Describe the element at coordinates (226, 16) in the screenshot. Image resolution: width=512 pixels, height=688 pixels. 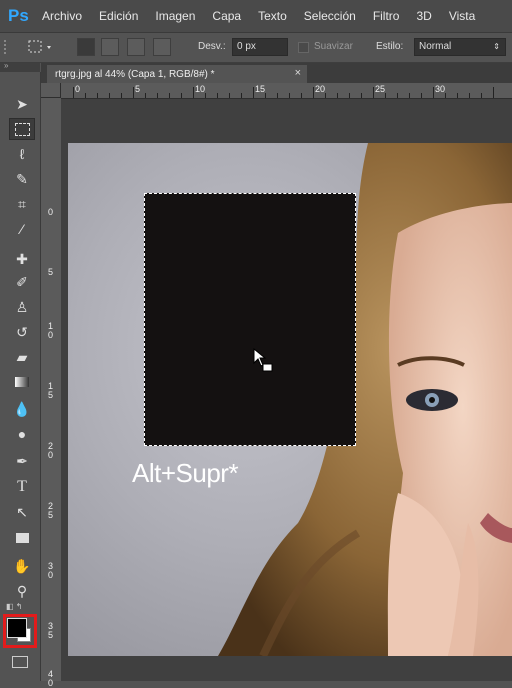
I see `menu-capa: Capa` at that location.